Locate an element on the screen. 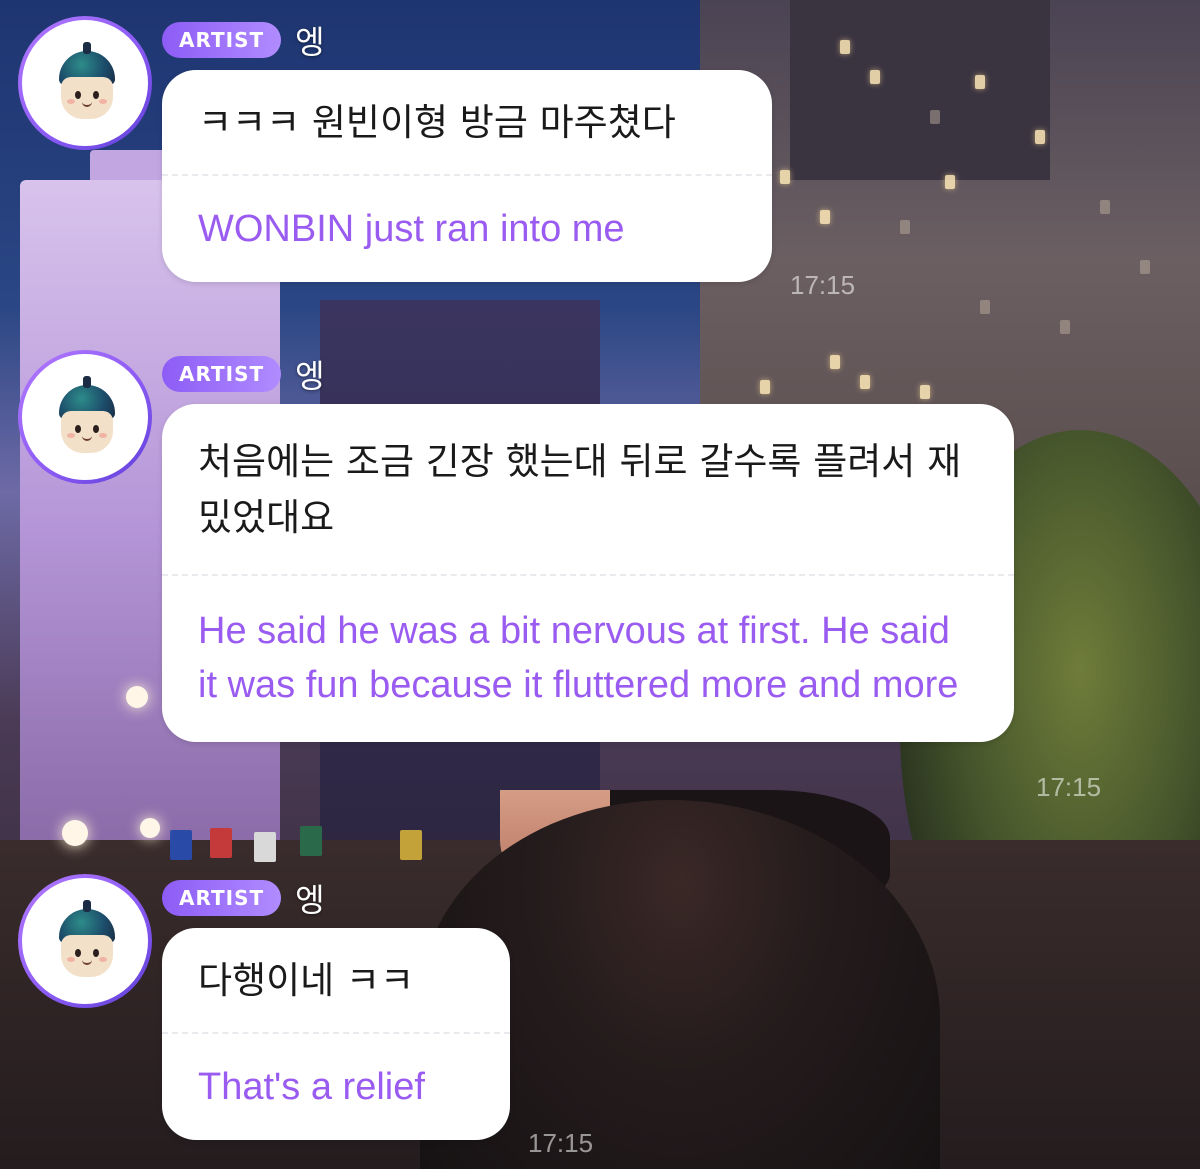  translated-text: WONBIN just ran into me is located at coordinates (411, 229).